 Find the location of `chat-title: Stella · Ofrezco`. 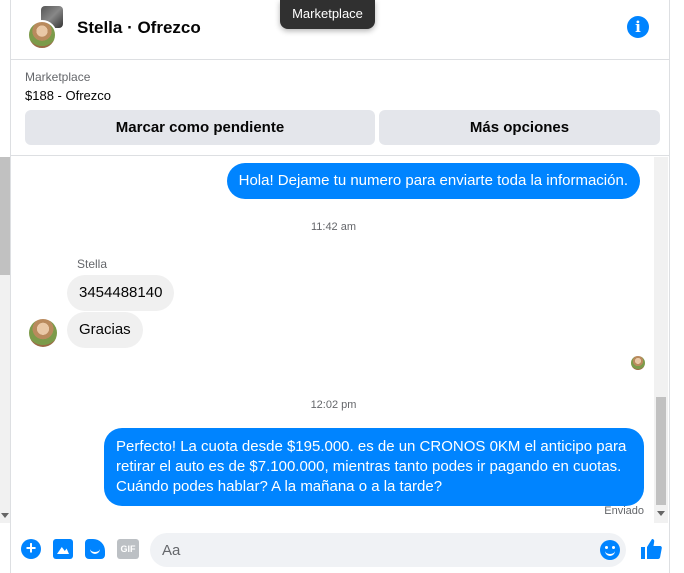

chat-title: Stella · Ofrezco is located at coordinates (139, 28).